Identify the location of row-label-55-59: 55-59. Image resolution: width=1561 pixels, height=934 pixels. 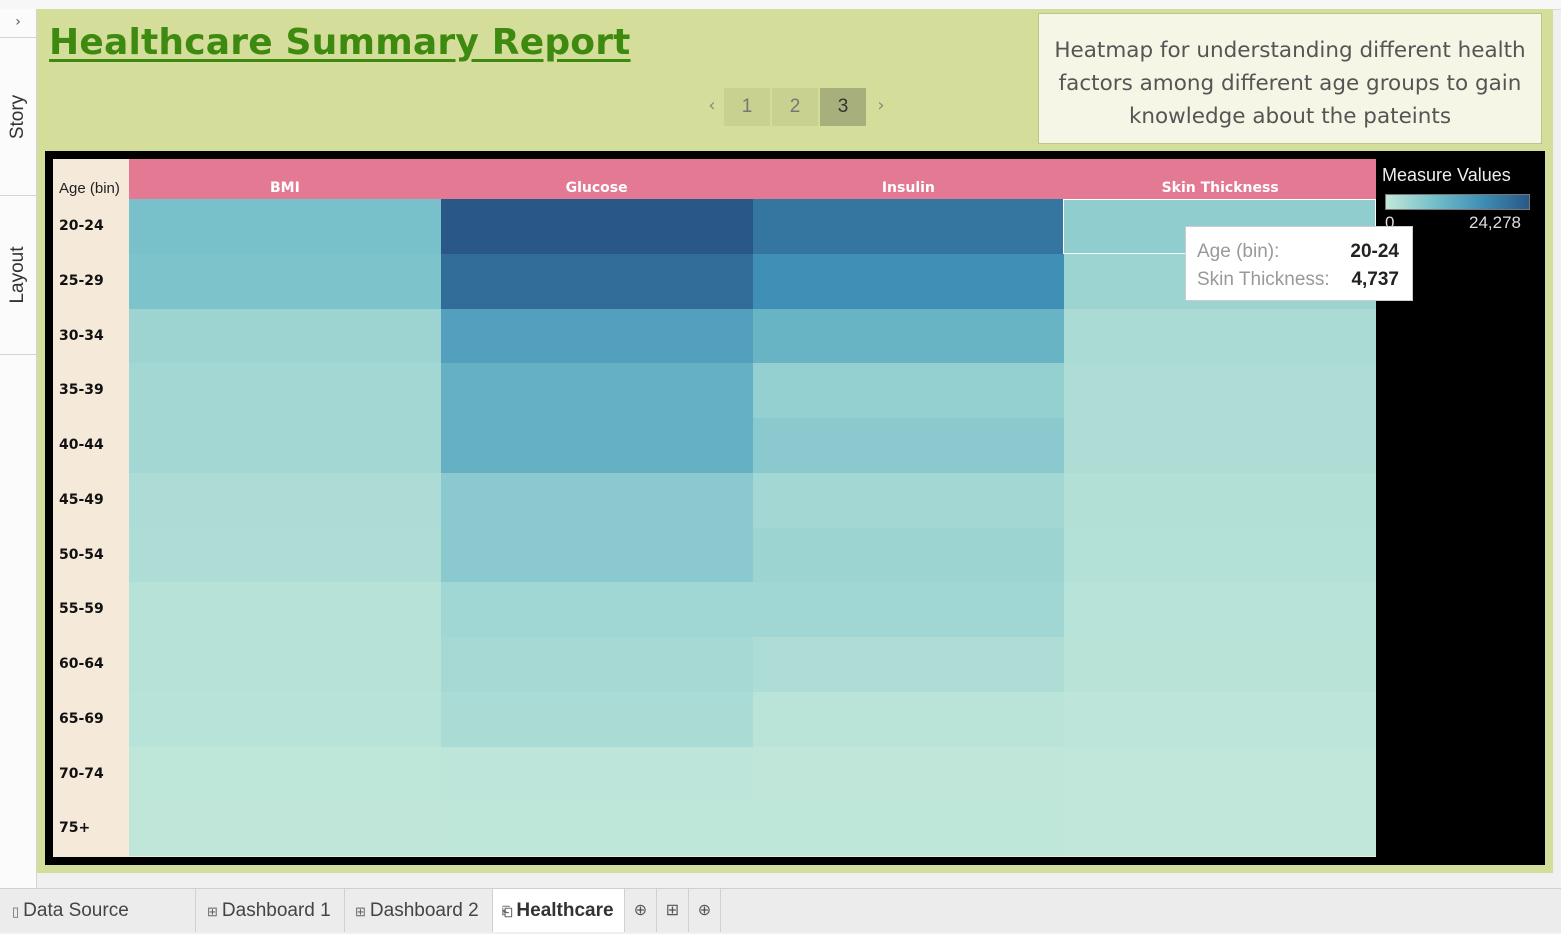
(81, 609).